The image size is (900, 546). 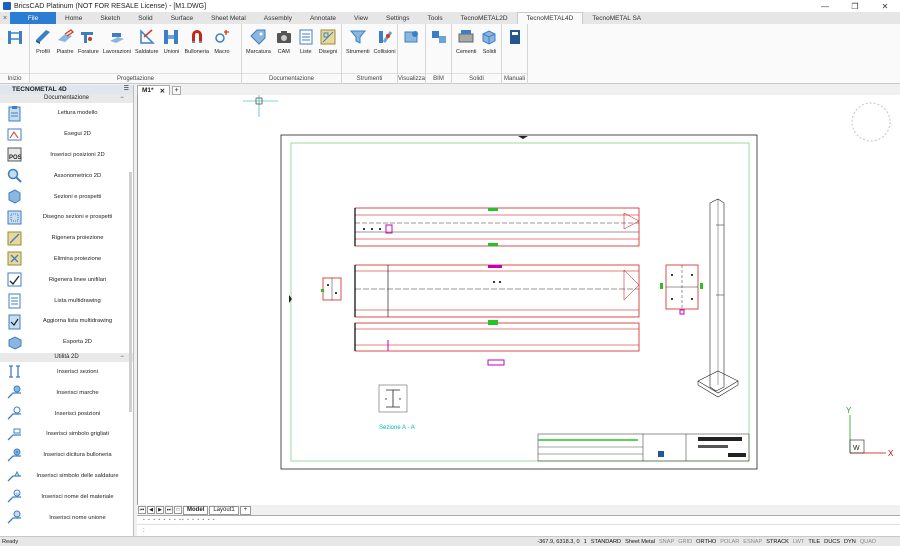 What do you see at coordinates (177, 90) in the screenshot?
I see `new-tab-button: +` at bounding box center [177, 90].